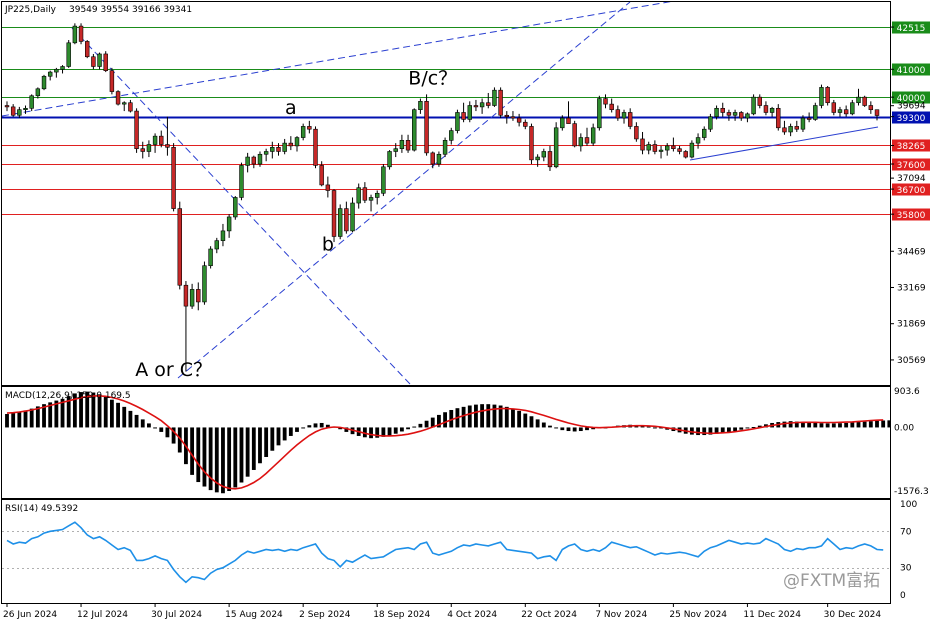  What do you see at coordinates (911, 107) in the screenshot?
I see `price-tick-label: 39694` at bounding box center [911, 107].